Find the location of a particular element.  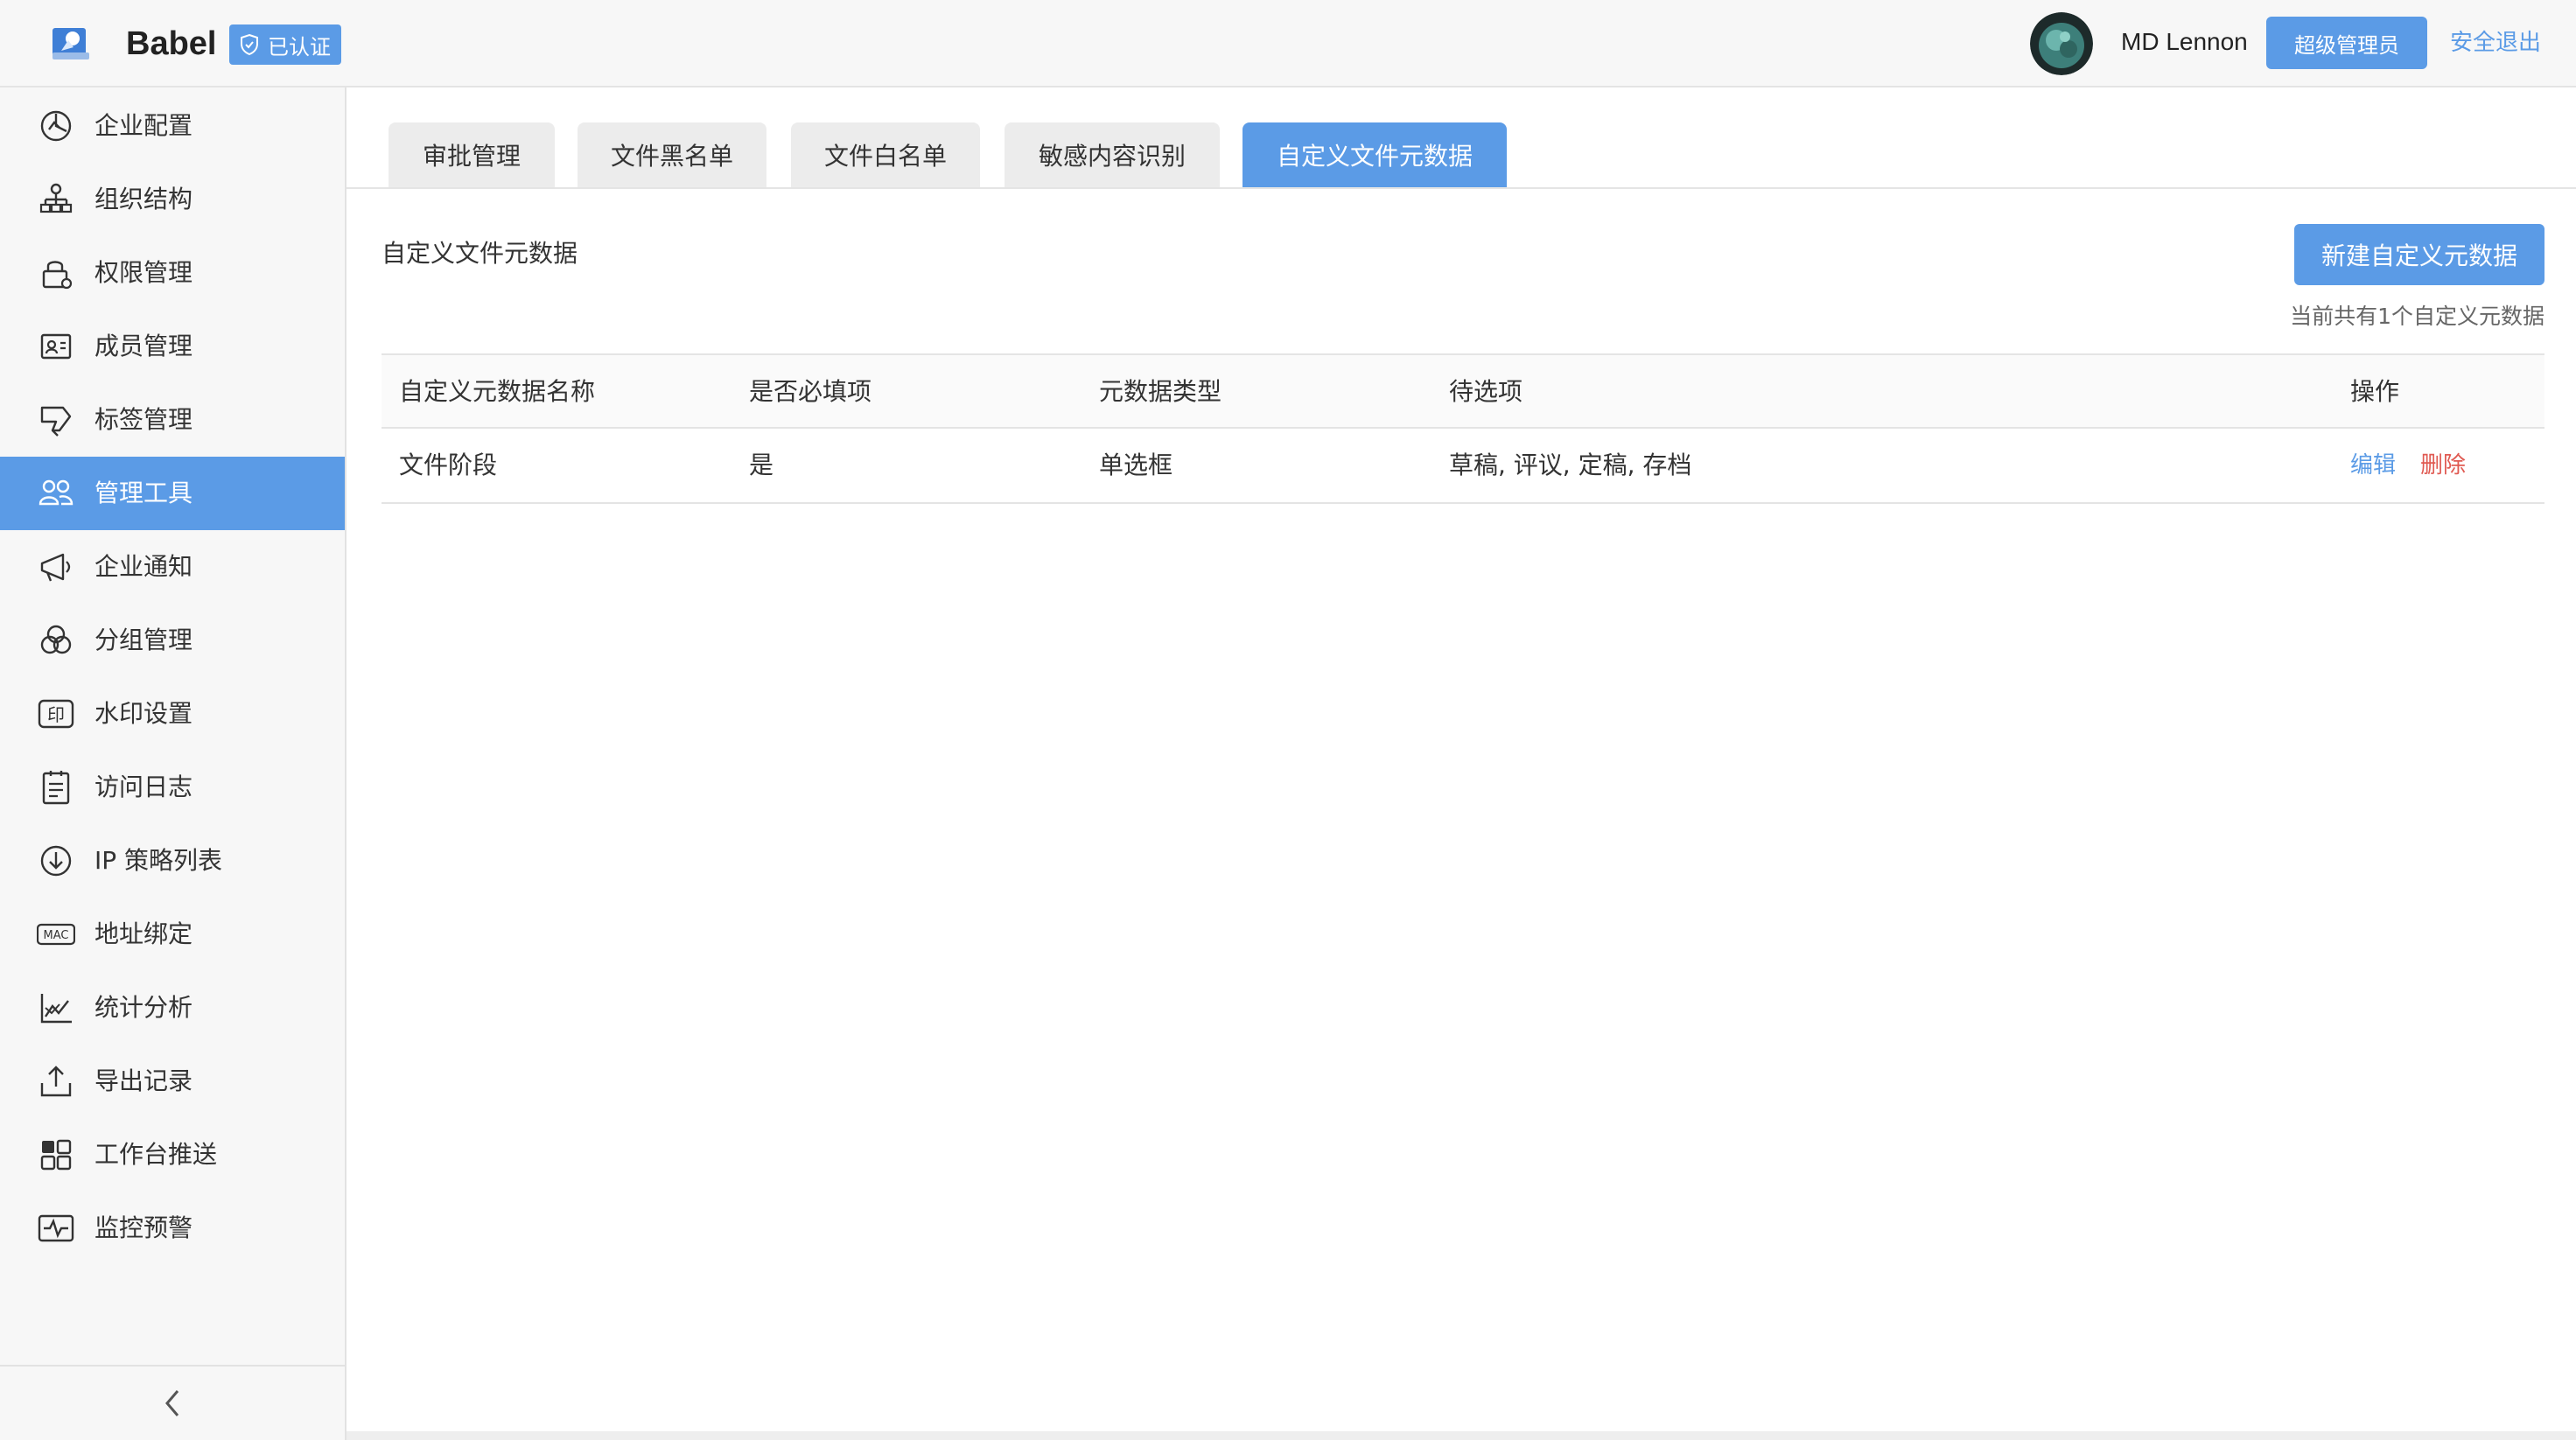

sidebar-item-mac-binding: MAC 地址绑定 is located at coordinates (172, 935).